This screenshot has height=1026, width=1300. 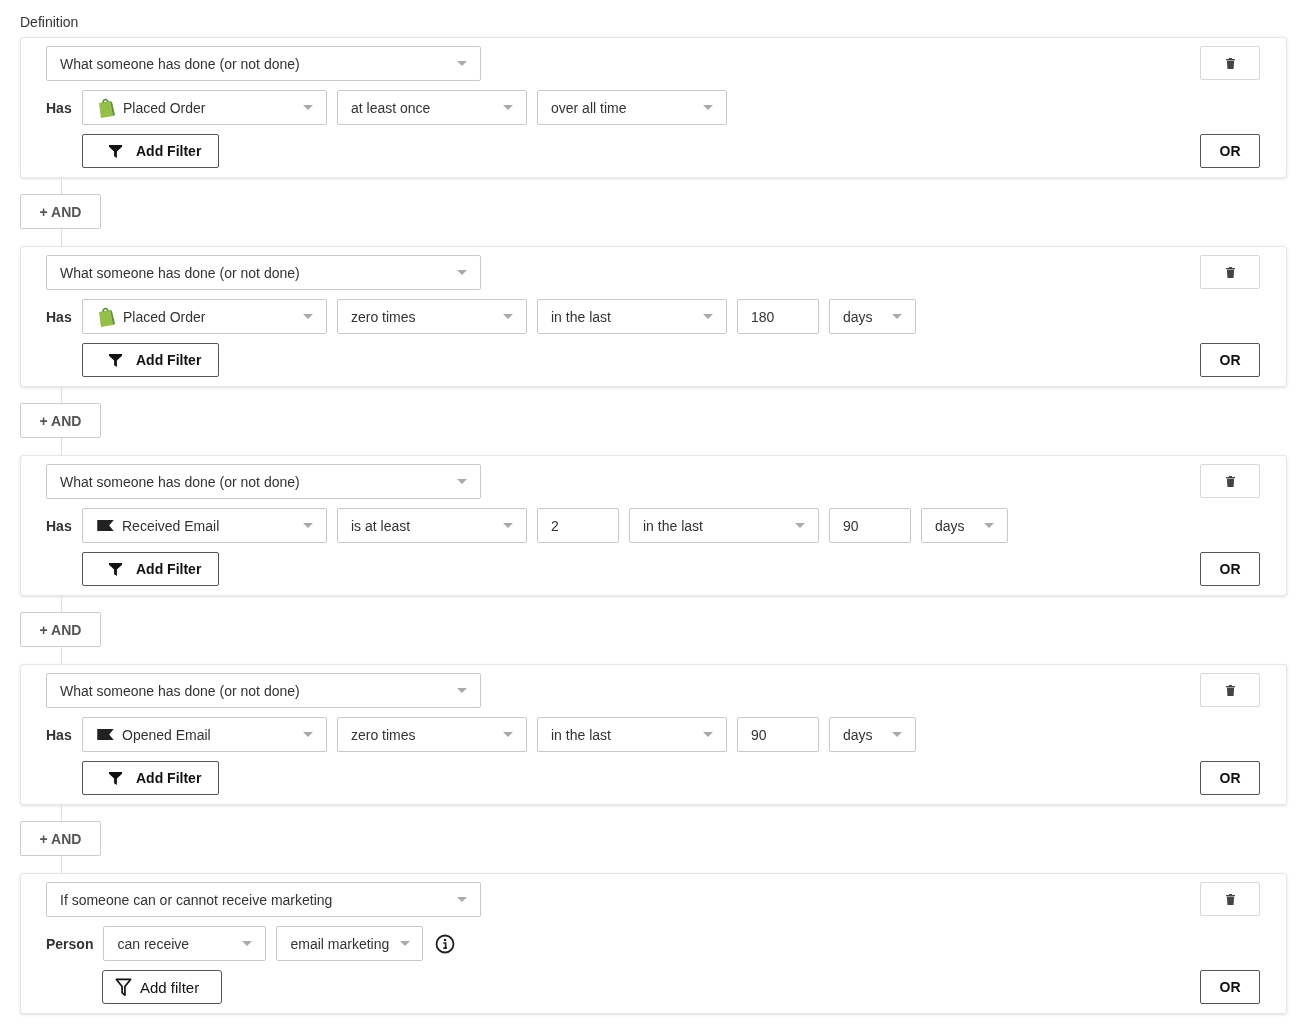 I want to click on info-icon, so click(x=445, y=943).